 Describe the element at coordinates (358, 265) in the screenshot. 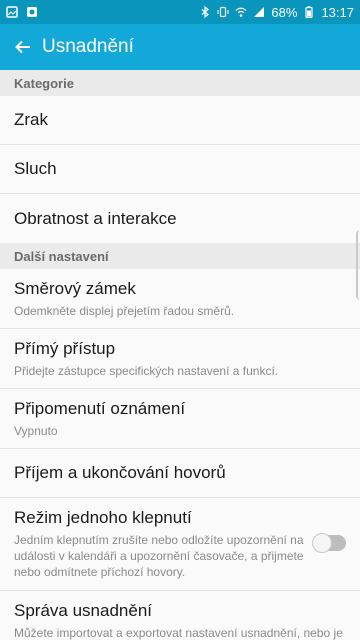

I see `edge-panel-handle` at that location.